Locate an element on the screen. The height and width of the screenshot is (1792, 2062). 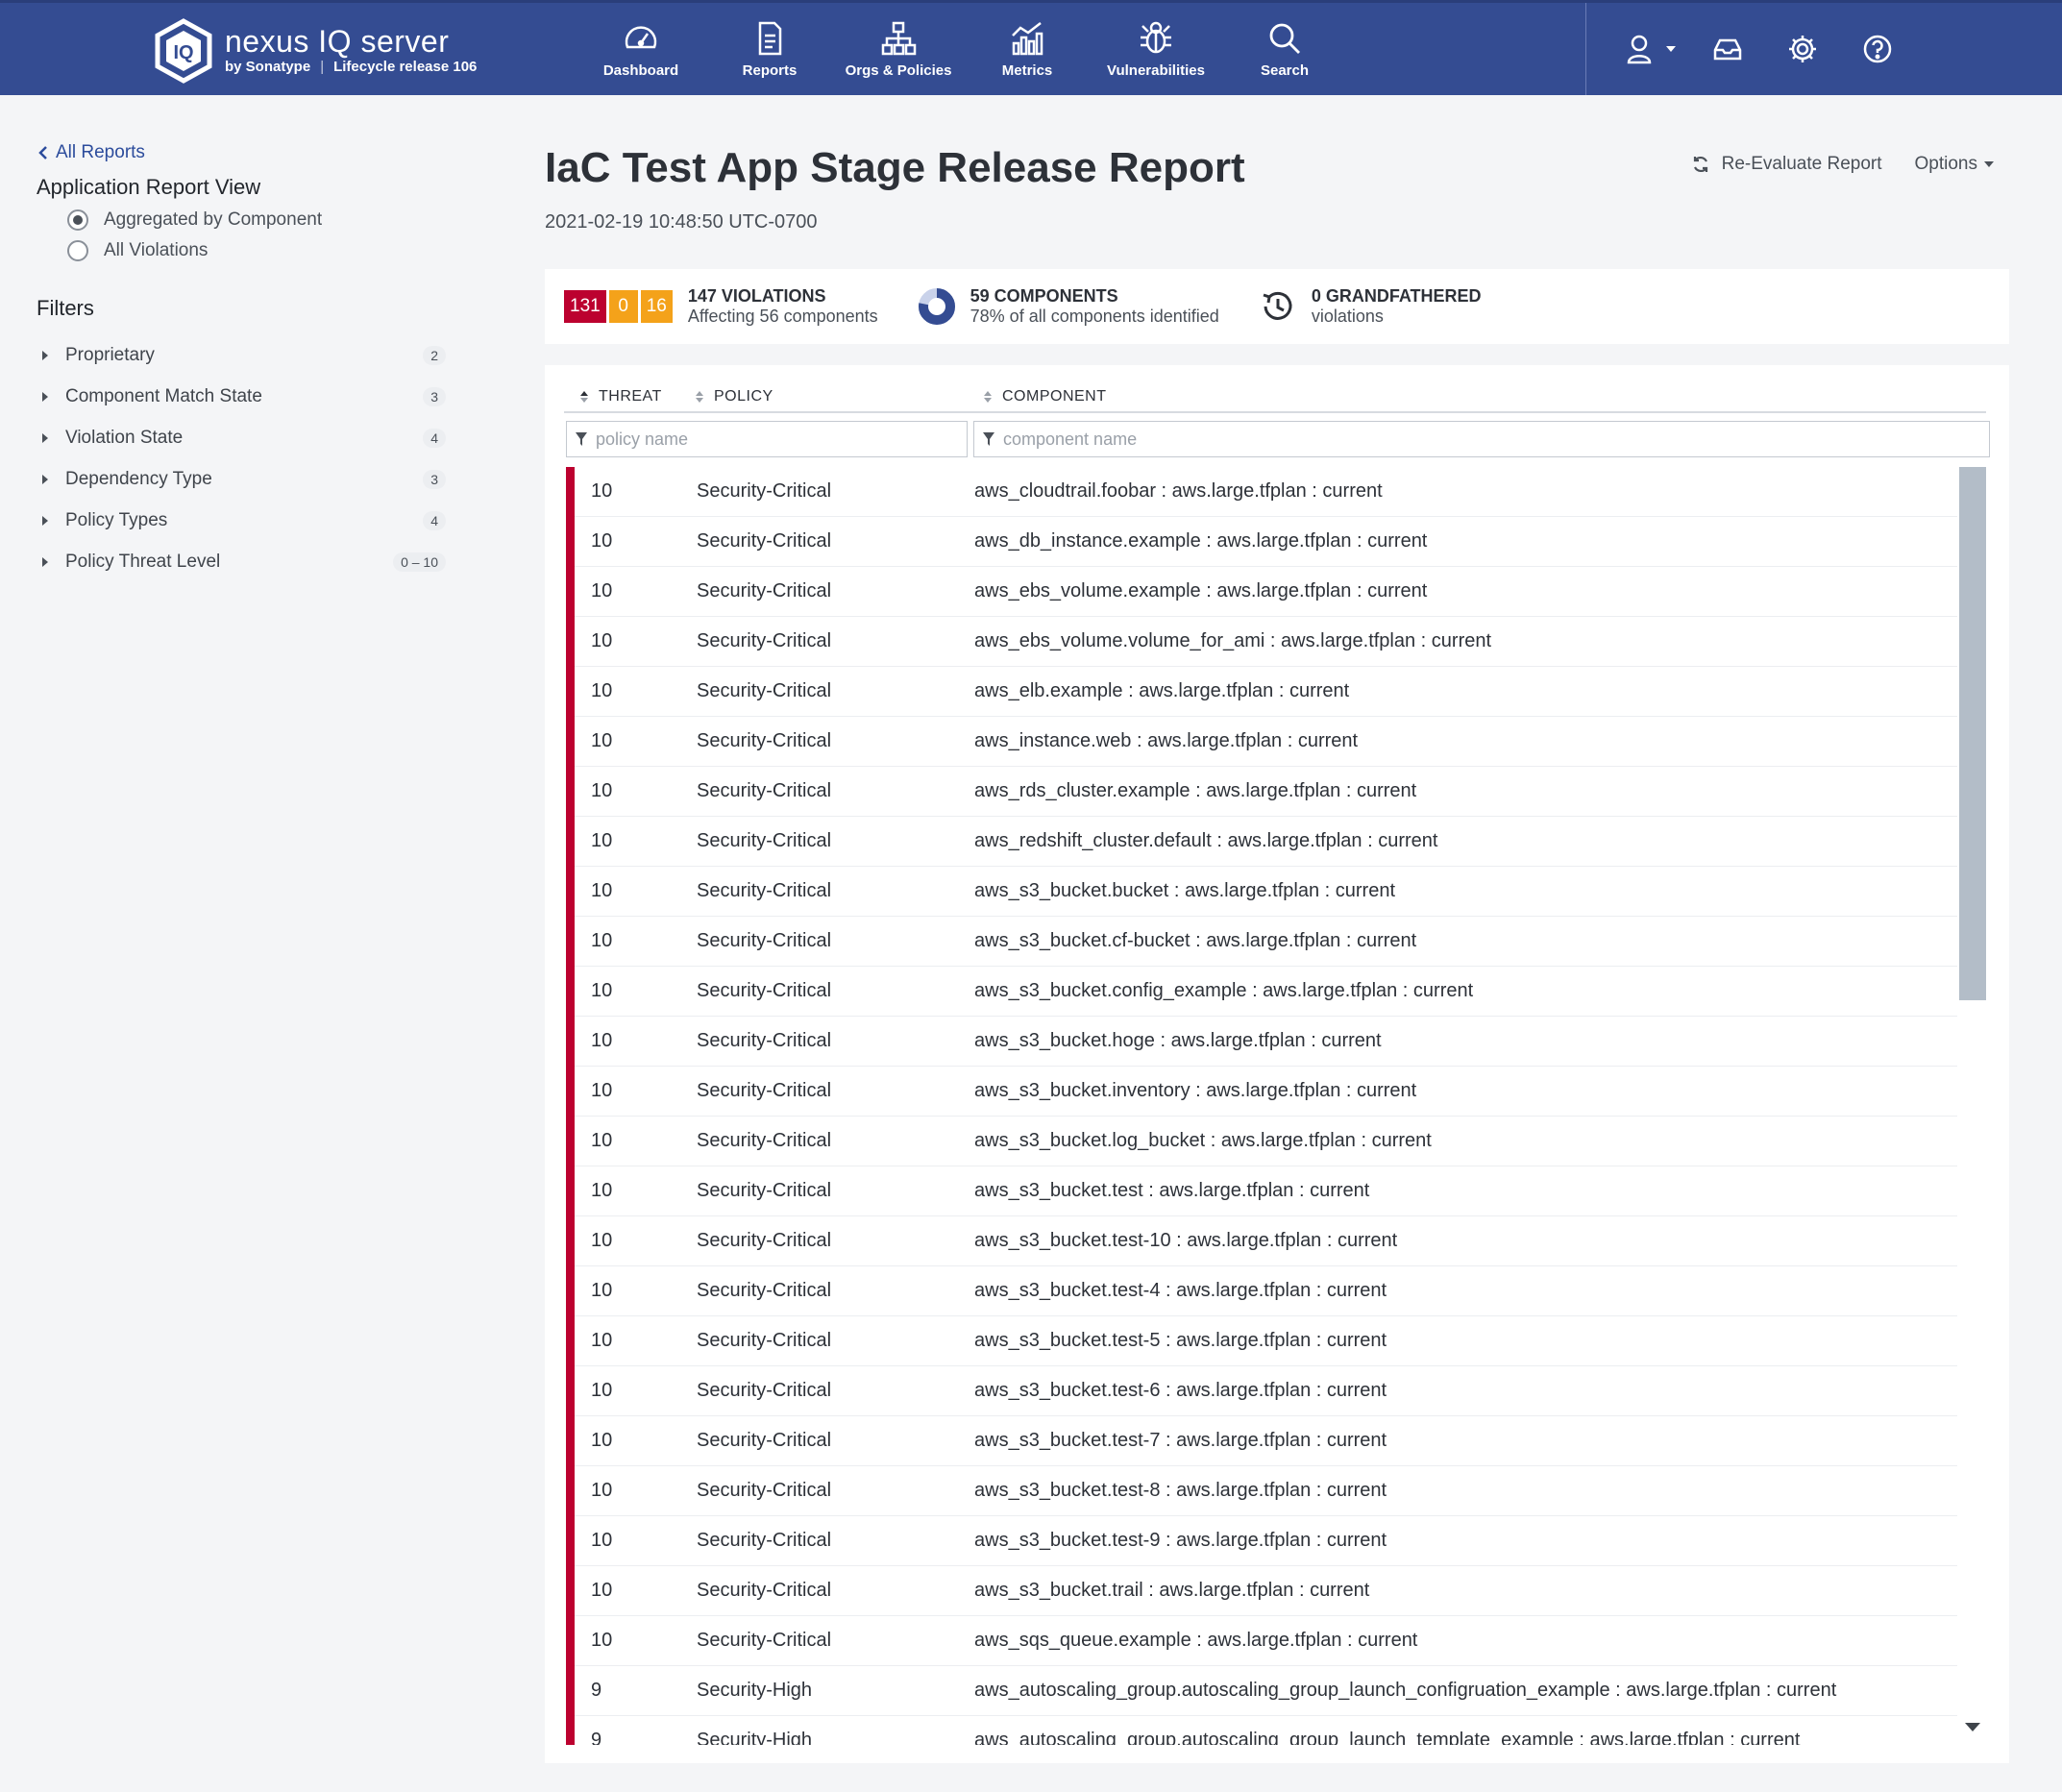
filter-count-badge: 4 is located at coordinates (434, 520).